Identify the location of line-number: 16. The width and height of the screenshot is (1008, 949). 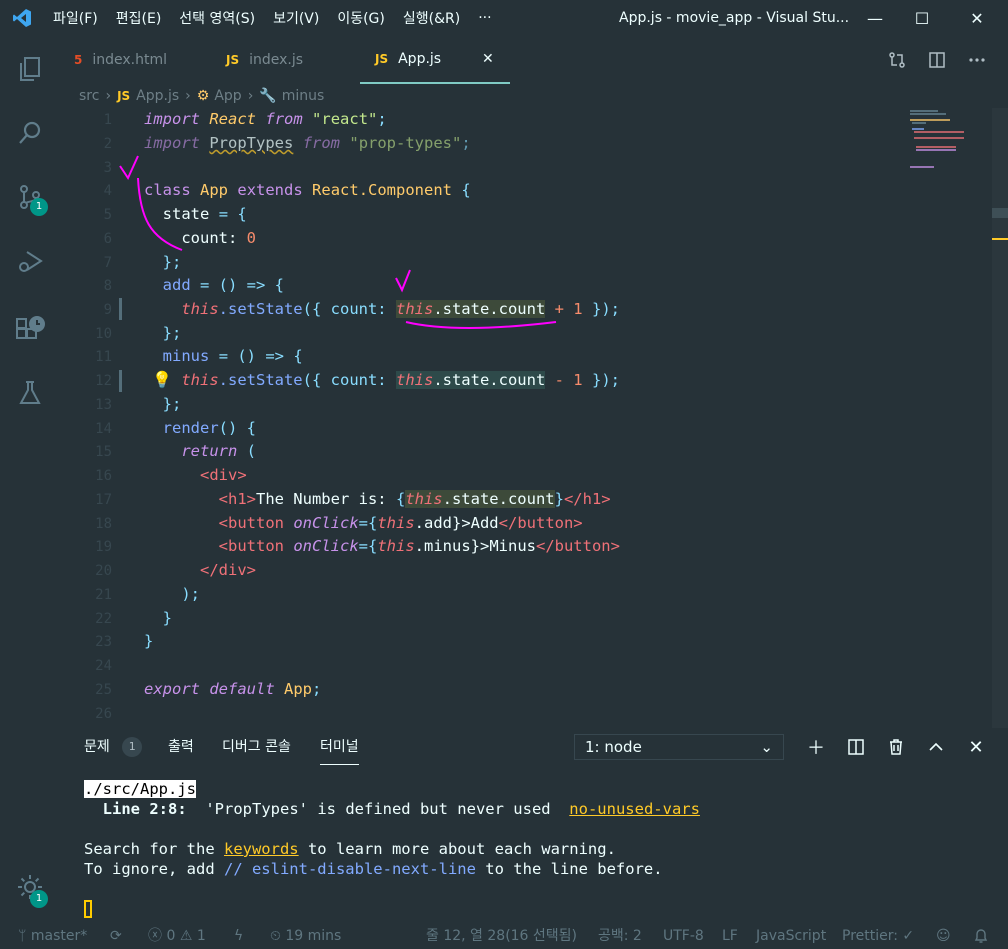
(103, 476).